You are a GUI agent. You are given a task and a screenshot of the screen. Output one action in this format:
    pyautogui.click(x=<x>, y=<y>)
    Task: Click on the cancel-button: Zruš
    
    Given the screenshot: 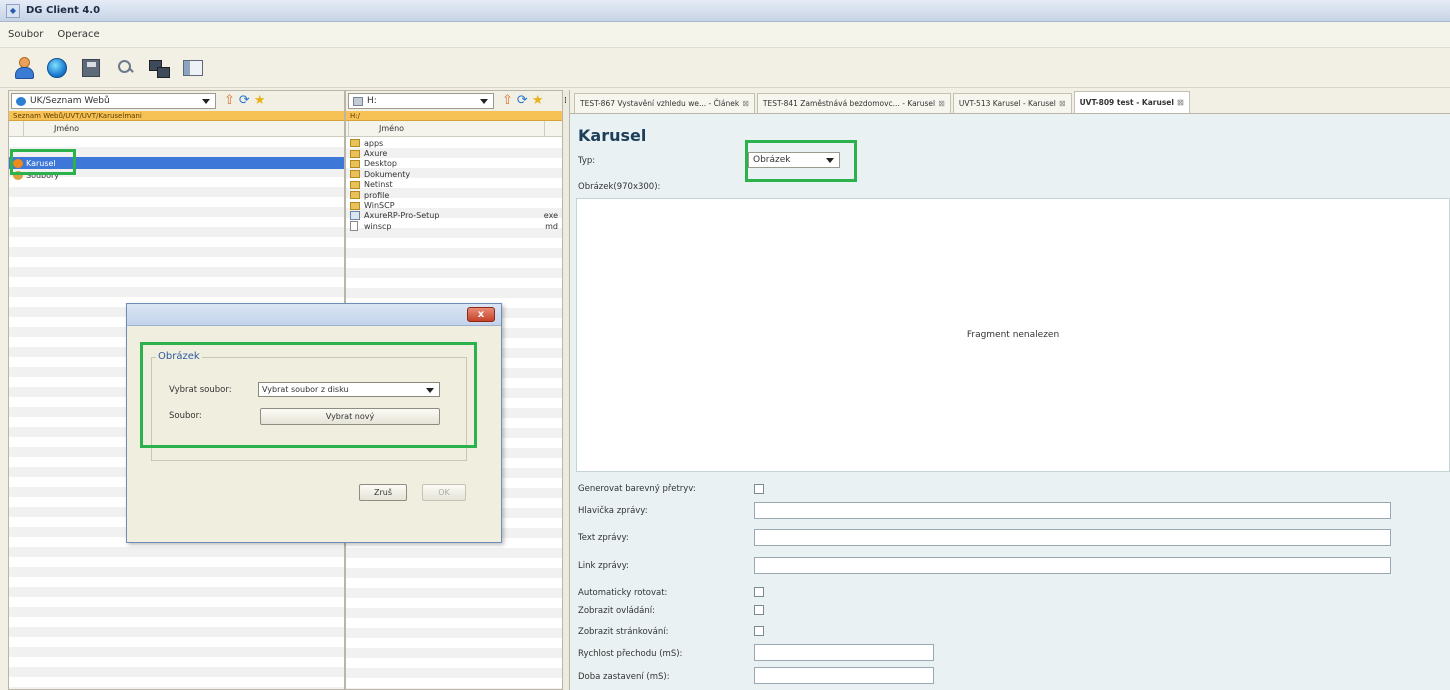 What is the action you would take?
    pyautogui.click(x=383, y=492)
    